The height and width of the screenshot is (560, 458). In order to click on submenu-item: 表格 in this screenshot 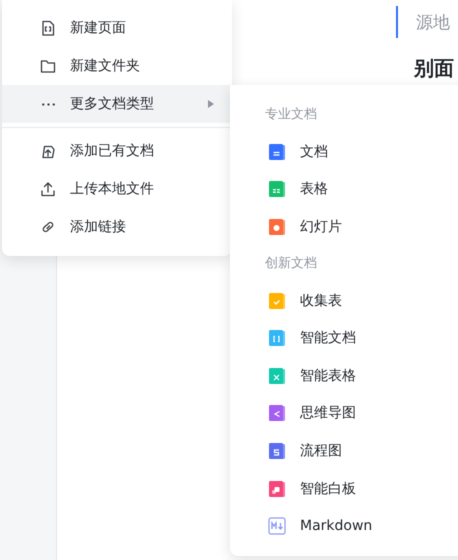, I will do `click(344, 189)`.